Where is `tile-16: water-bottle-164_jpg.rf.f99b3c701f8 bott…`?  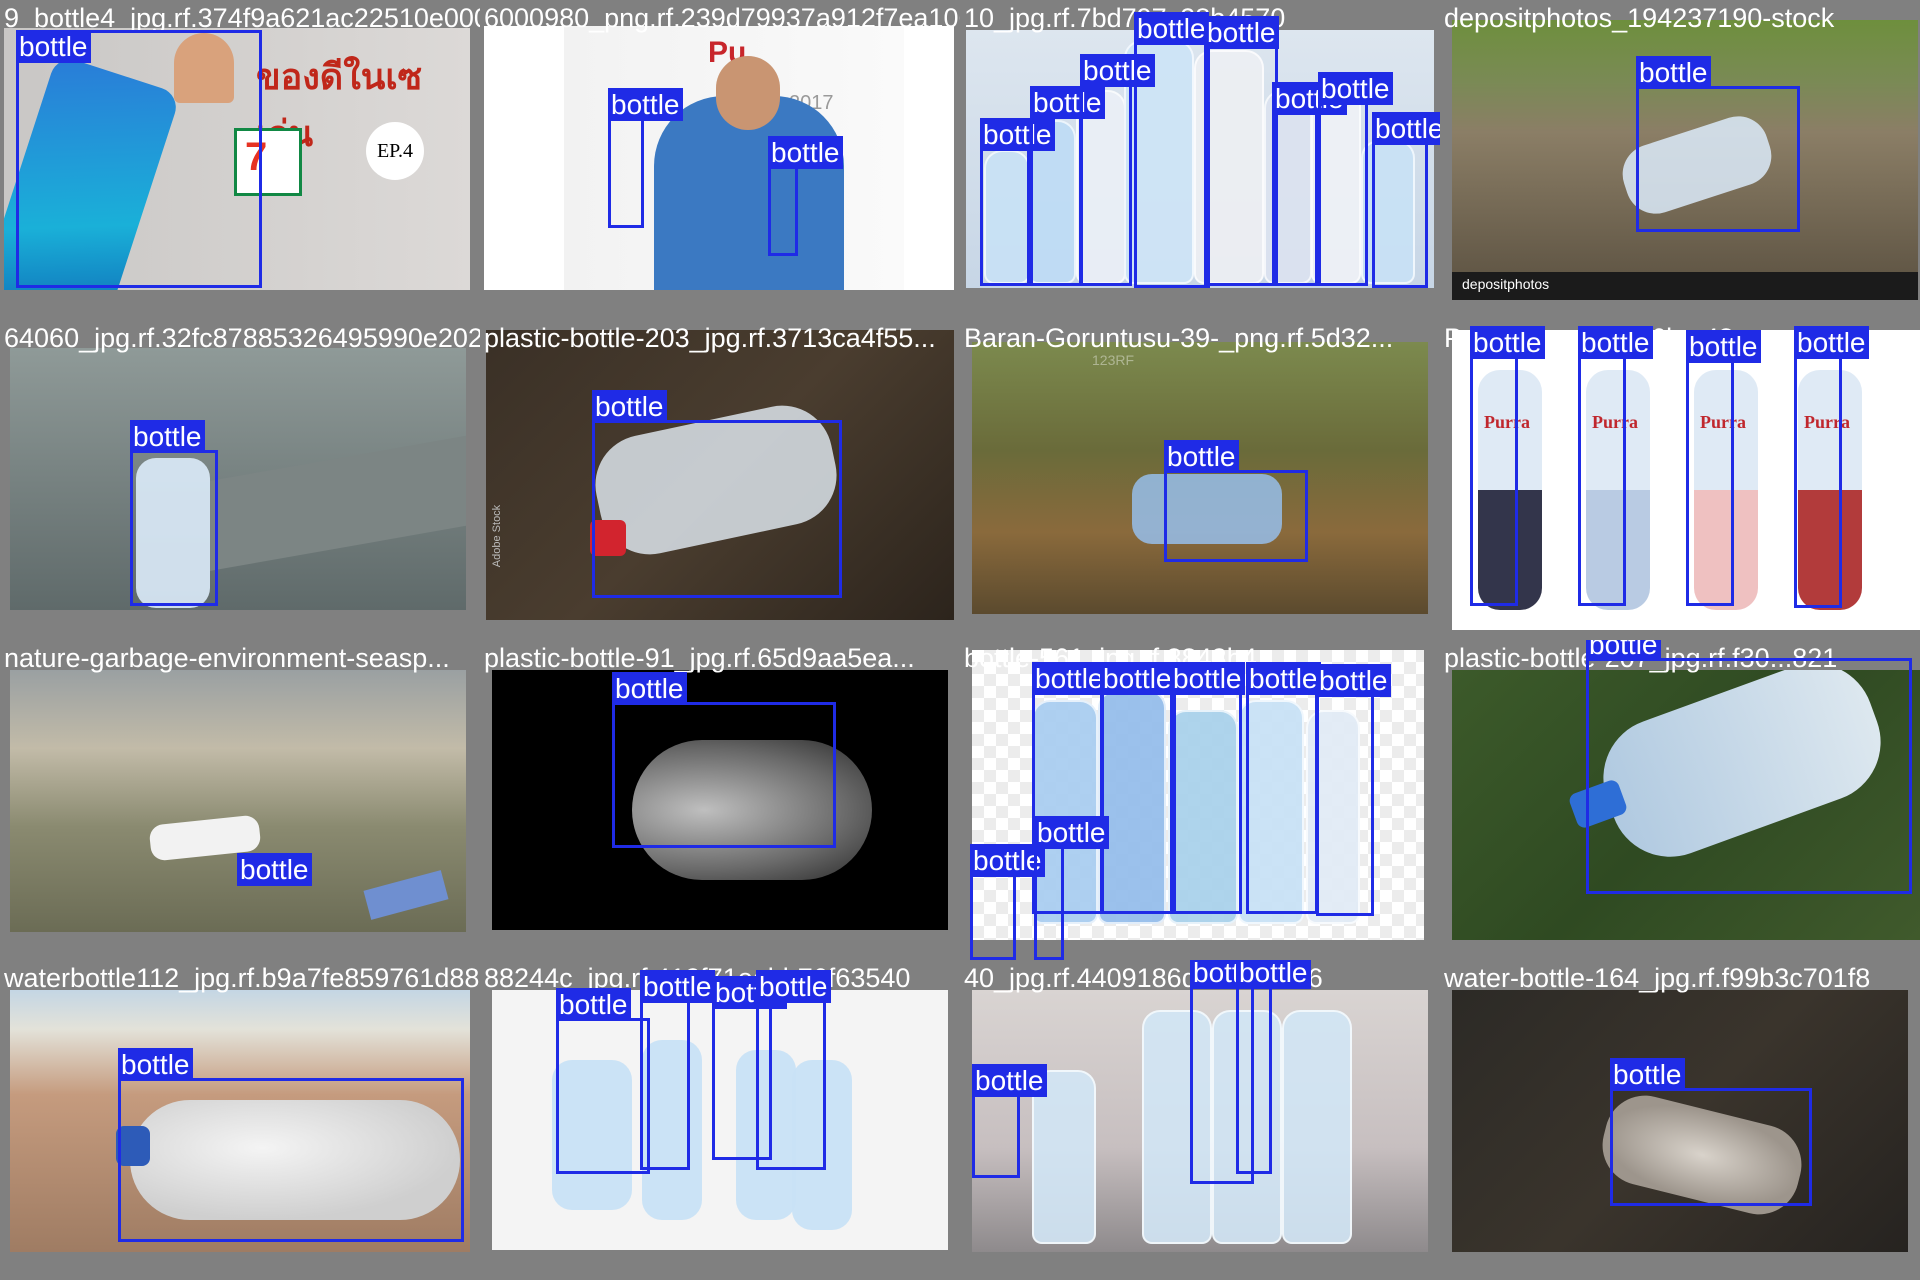
tile-16: water-bottle-164_jpg.rf.f99b3c701f8 bott… is located at coordinates (1680, 1120).